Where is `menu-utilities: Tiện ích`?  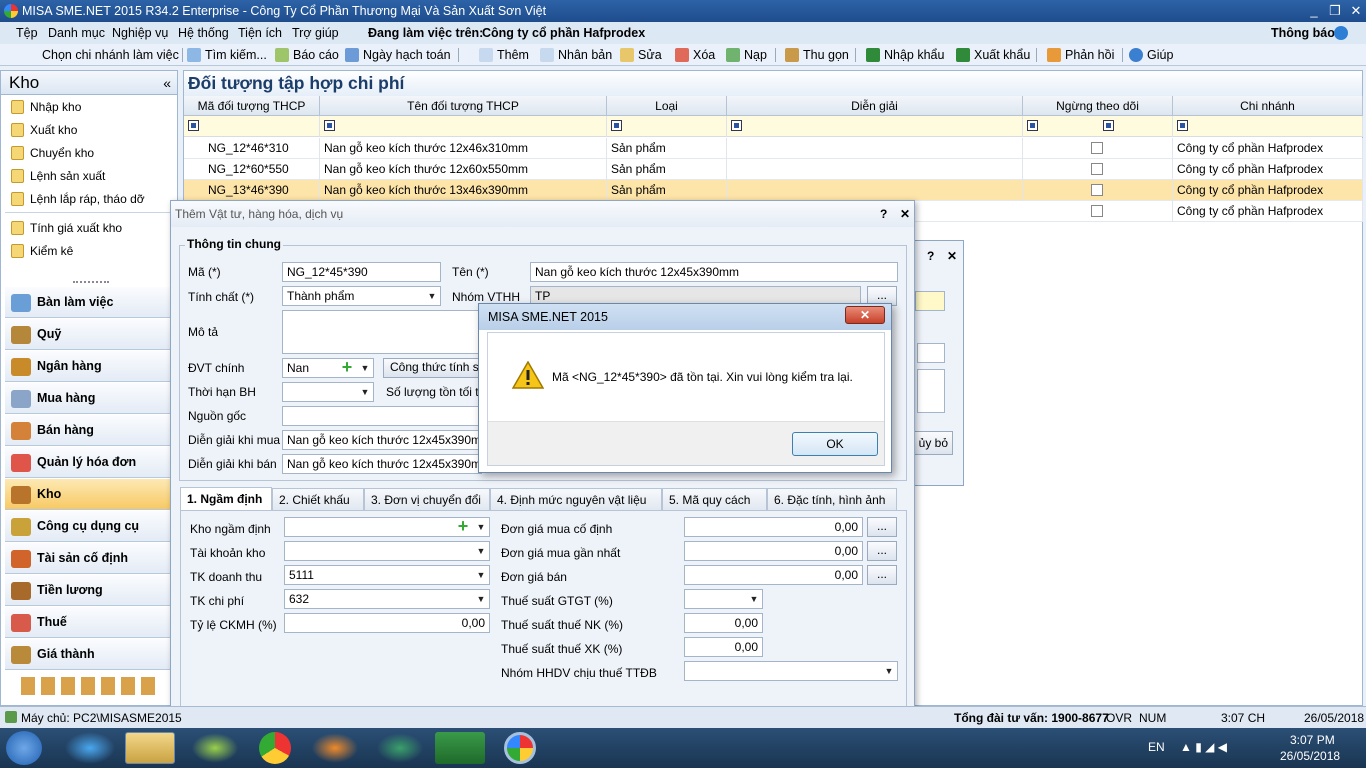 menu-utilities: Tiện ích is located at coordinates (260, 33).